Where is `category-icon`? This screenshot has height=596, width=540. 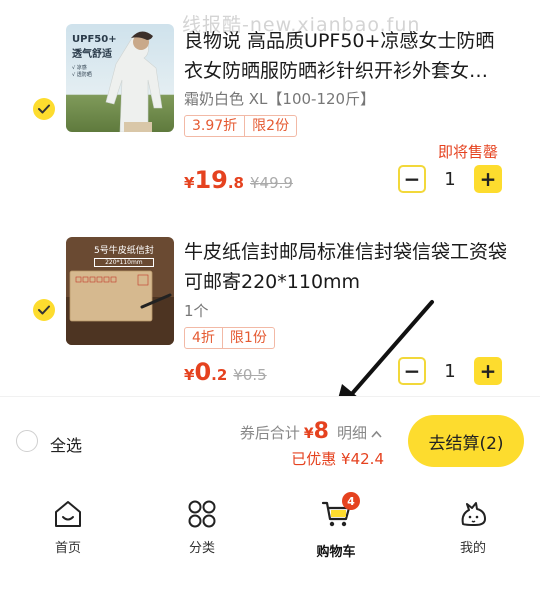 category-icon is located at coordinates (202, 514).